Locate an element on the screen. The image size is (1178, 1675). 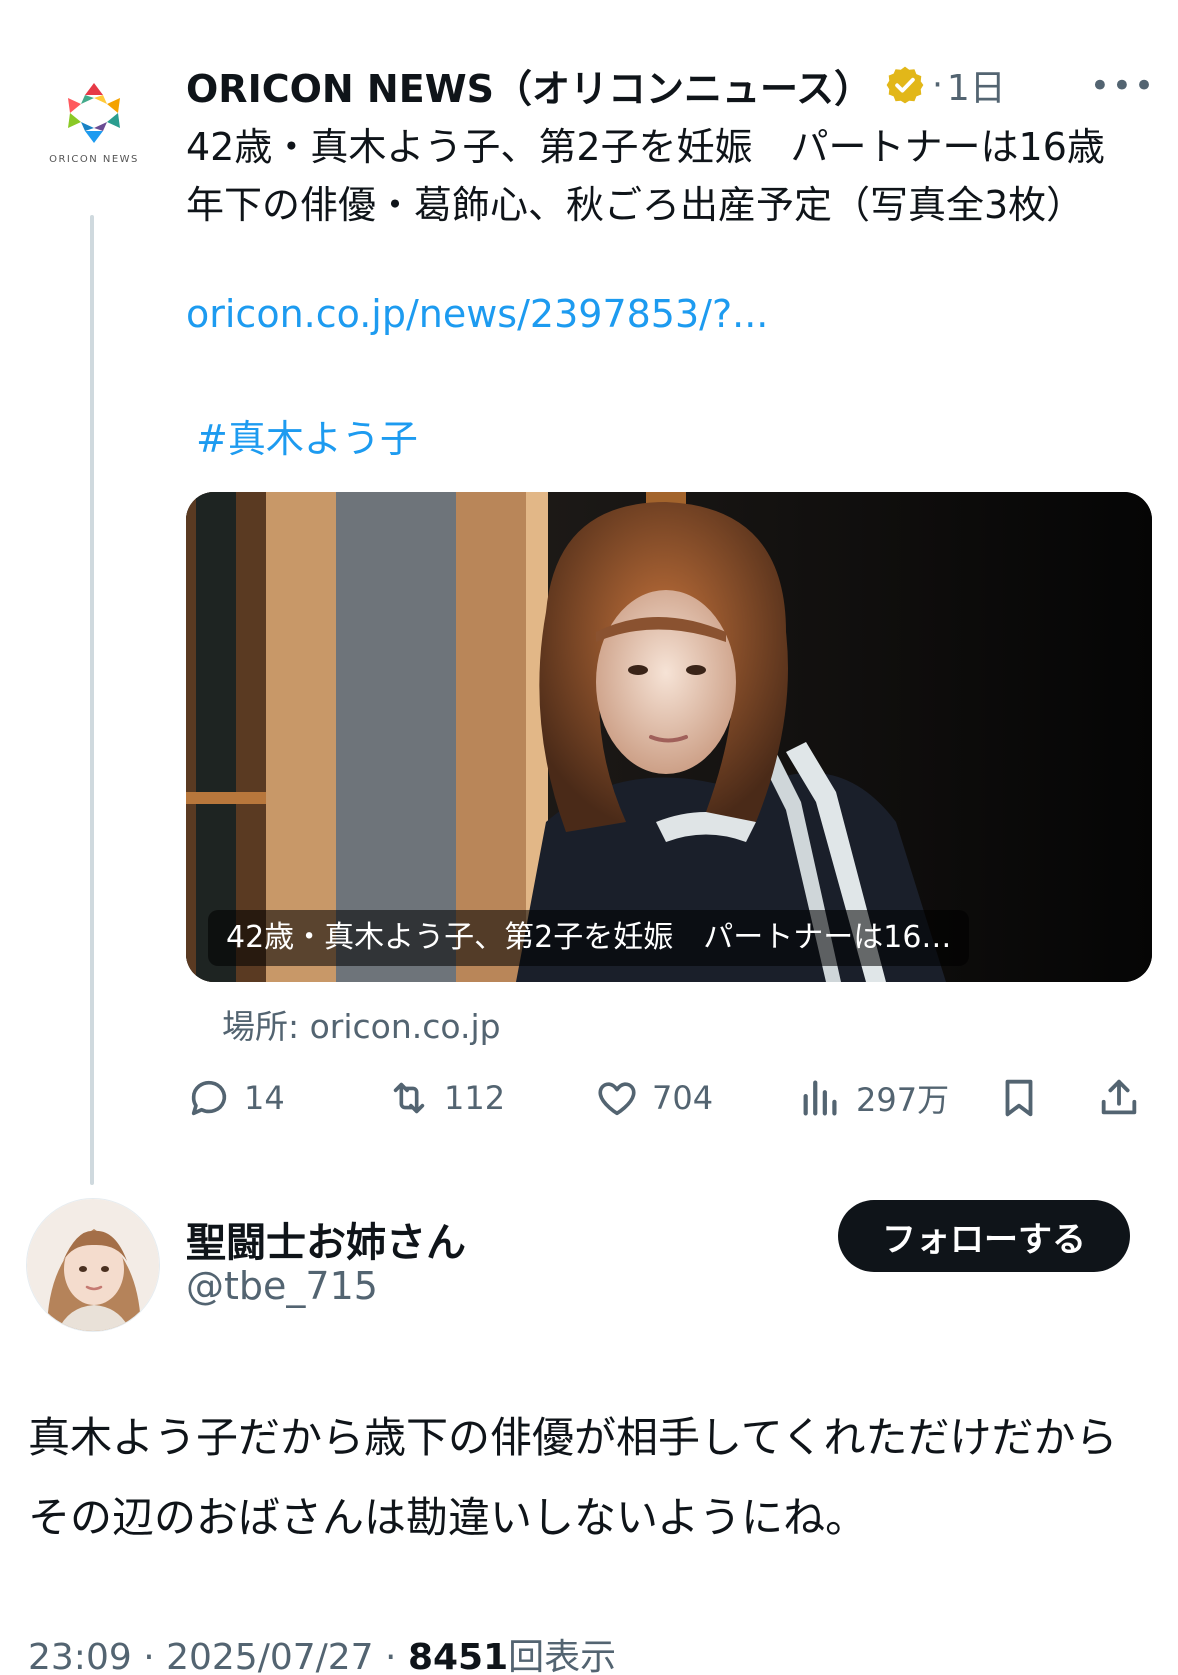
author-display-name: ORICON NEWS（オリコンニュース） is located at coordinates (529, 85).